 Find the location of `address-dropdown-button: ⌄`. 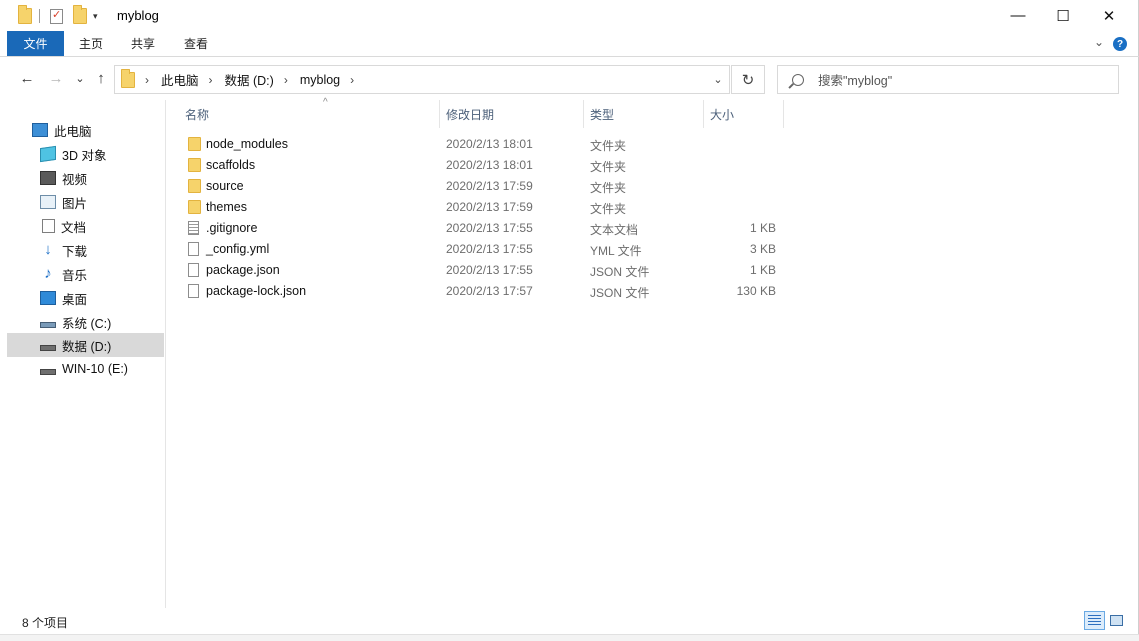

address-dropdown-button: ⌄ is located at coordinates (718, 79).